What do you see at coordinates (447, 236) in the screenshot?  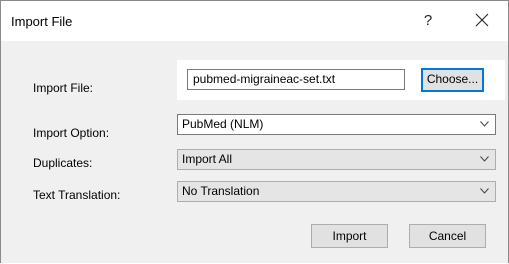 I see `cancel-button: Cancel` at bounding box center [447, 236].